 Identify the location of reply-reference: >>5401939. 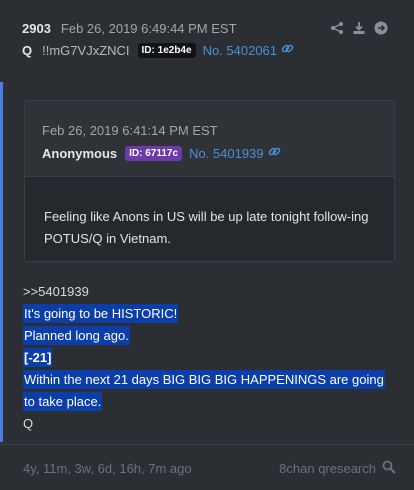
(209, 292).